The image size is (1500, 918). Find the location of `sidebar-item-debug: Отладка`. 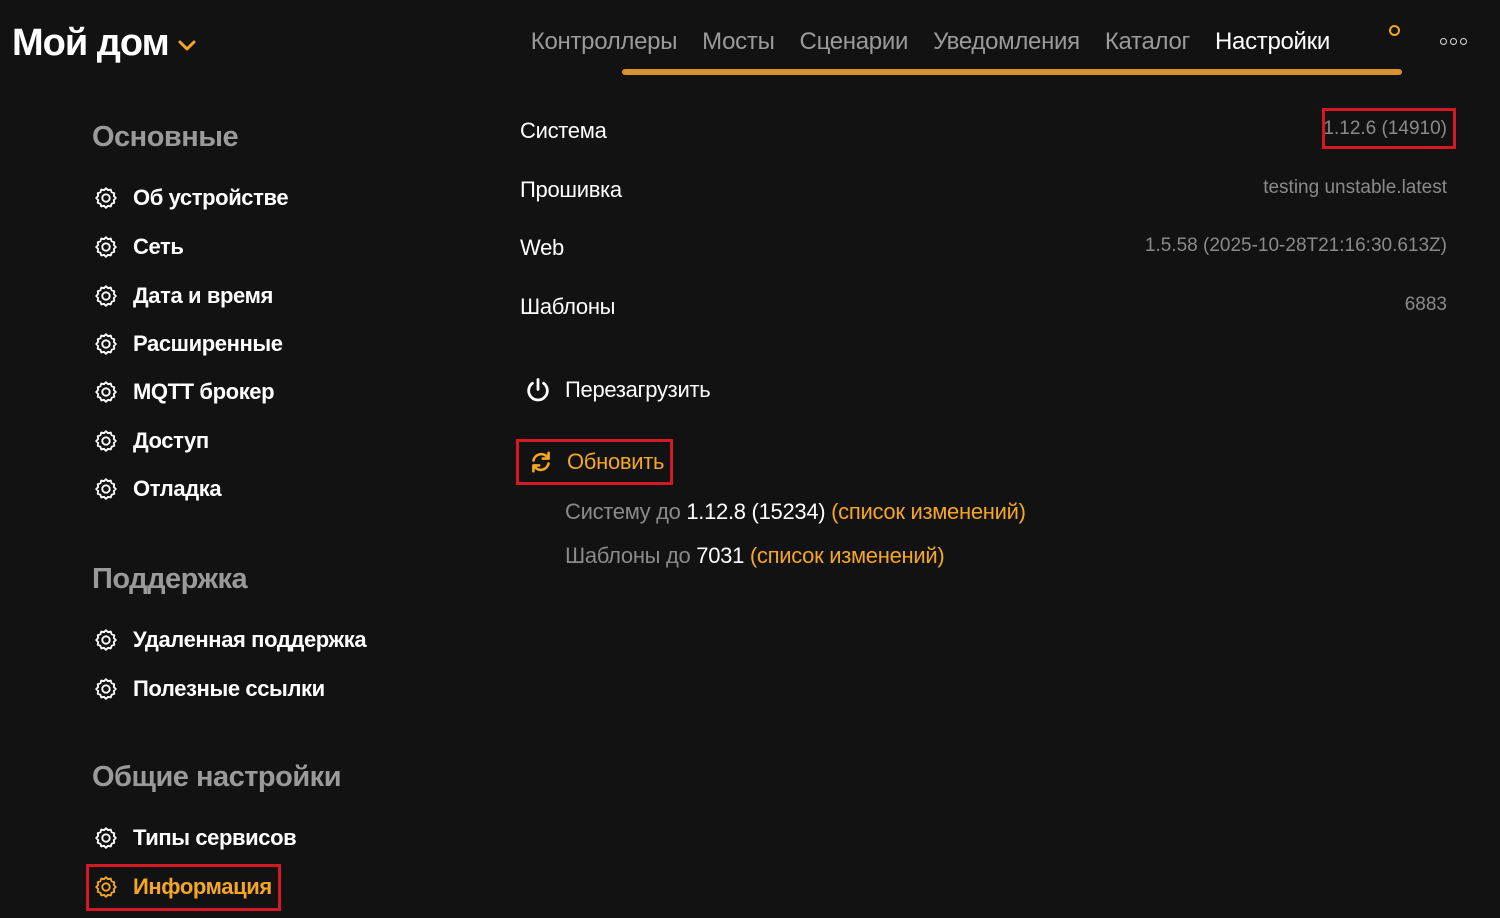

sidebar-item-debug: Отладка is located at coordinates (157, 489).